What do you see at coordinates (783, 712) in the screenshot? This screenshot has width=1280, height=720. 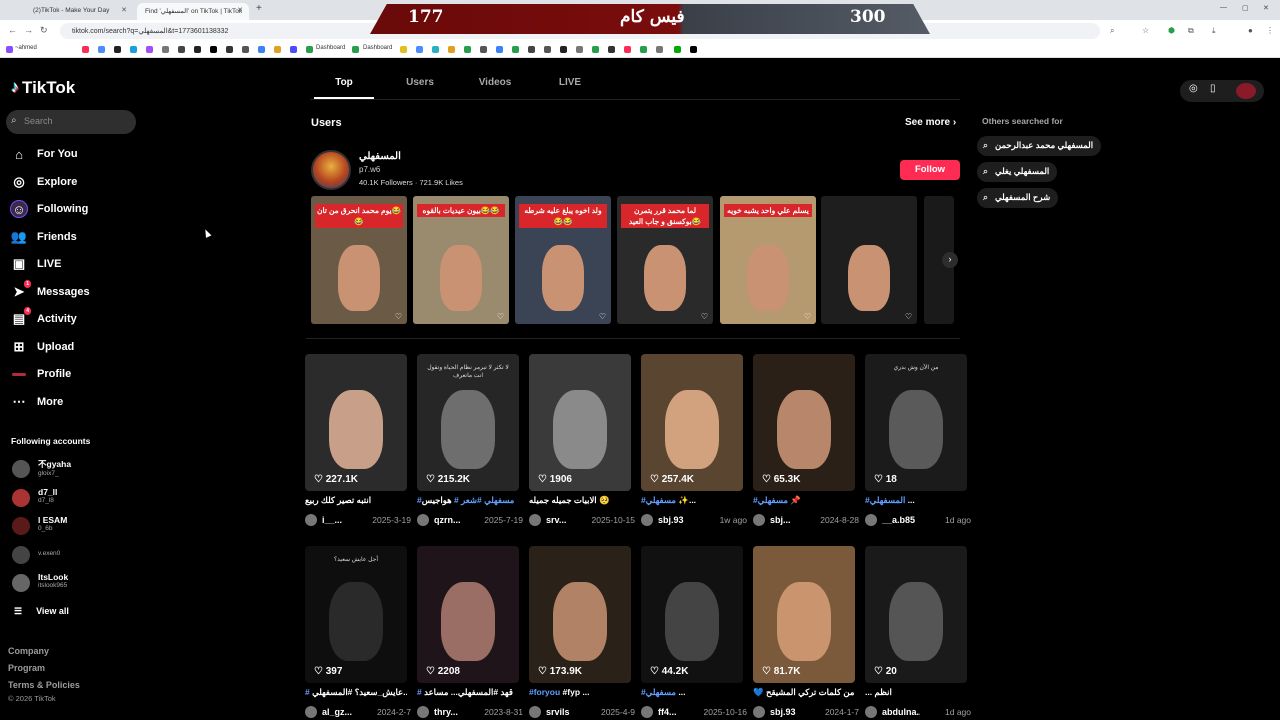 I see `author-name: sbj.93` at bounding box center [783, 712].